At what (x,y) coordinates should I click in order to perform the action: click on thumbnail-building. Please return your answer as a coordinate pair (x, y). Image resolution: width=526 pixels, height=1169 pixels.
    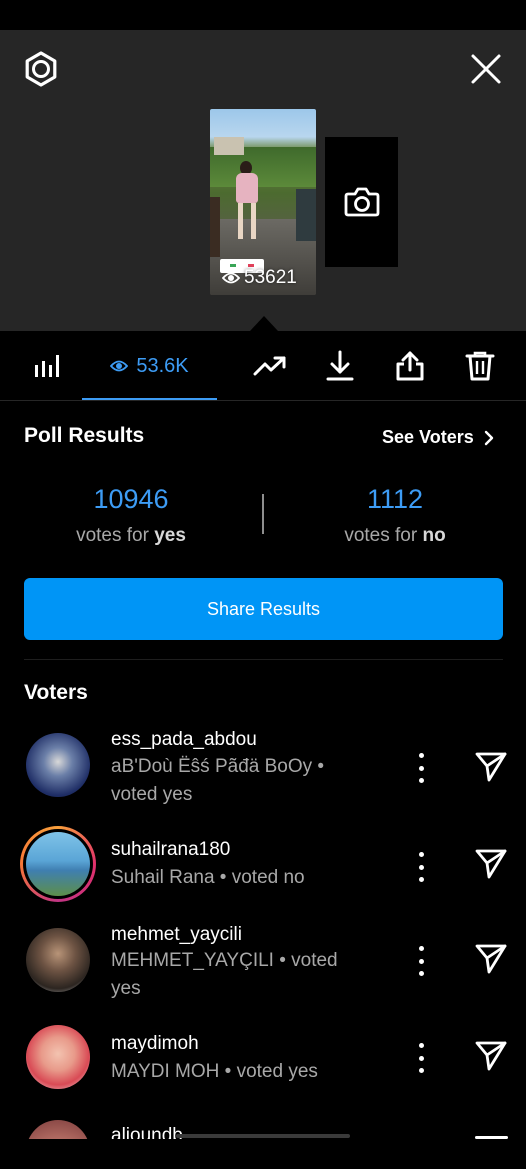
    Looking at the image, I should click on (229, 146).